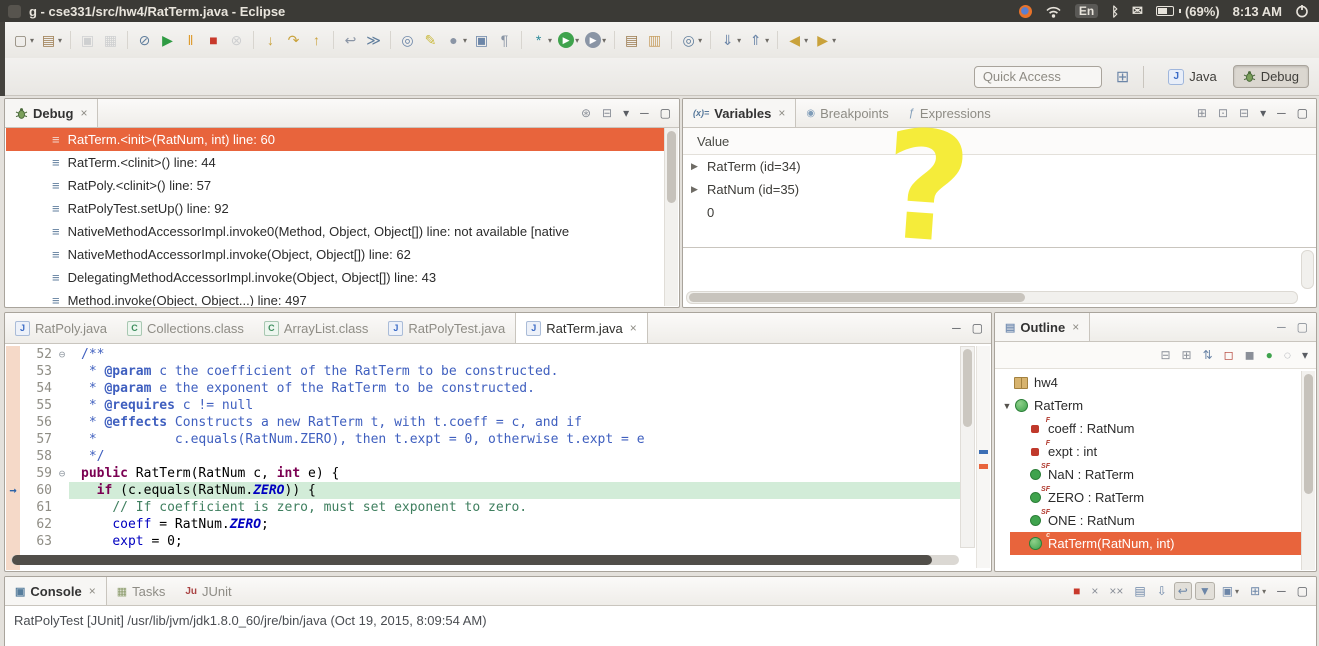 The image size is (1319, 646). Describe the element at coordinates (1149, 474) in the screenshot. I see `outline-item: NaN : RatTerm` at that location.